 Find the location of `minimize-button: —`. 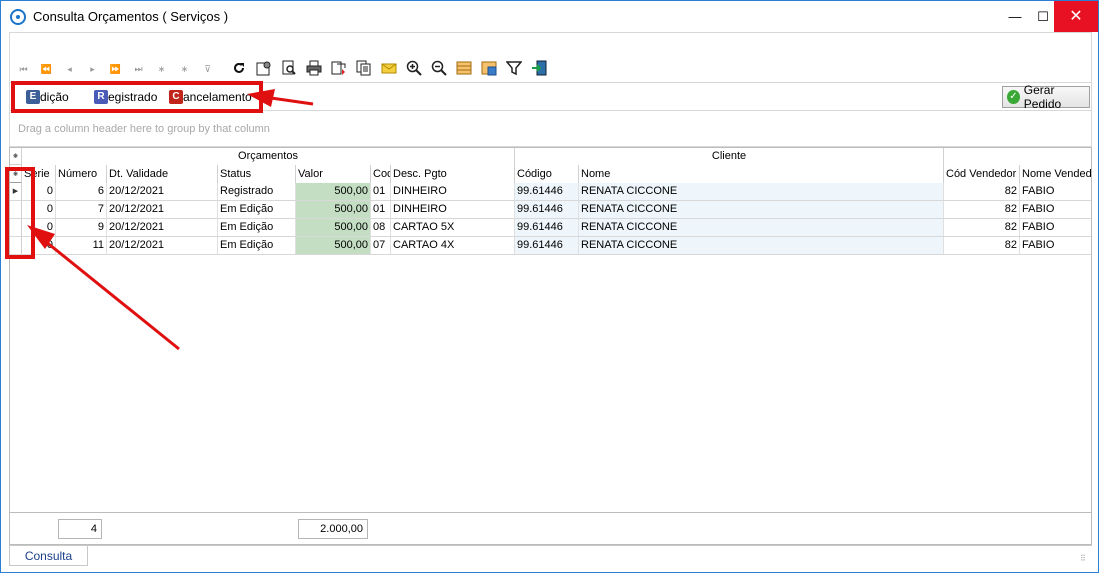

minimize-button: — is located at coordinates (1015, 16).